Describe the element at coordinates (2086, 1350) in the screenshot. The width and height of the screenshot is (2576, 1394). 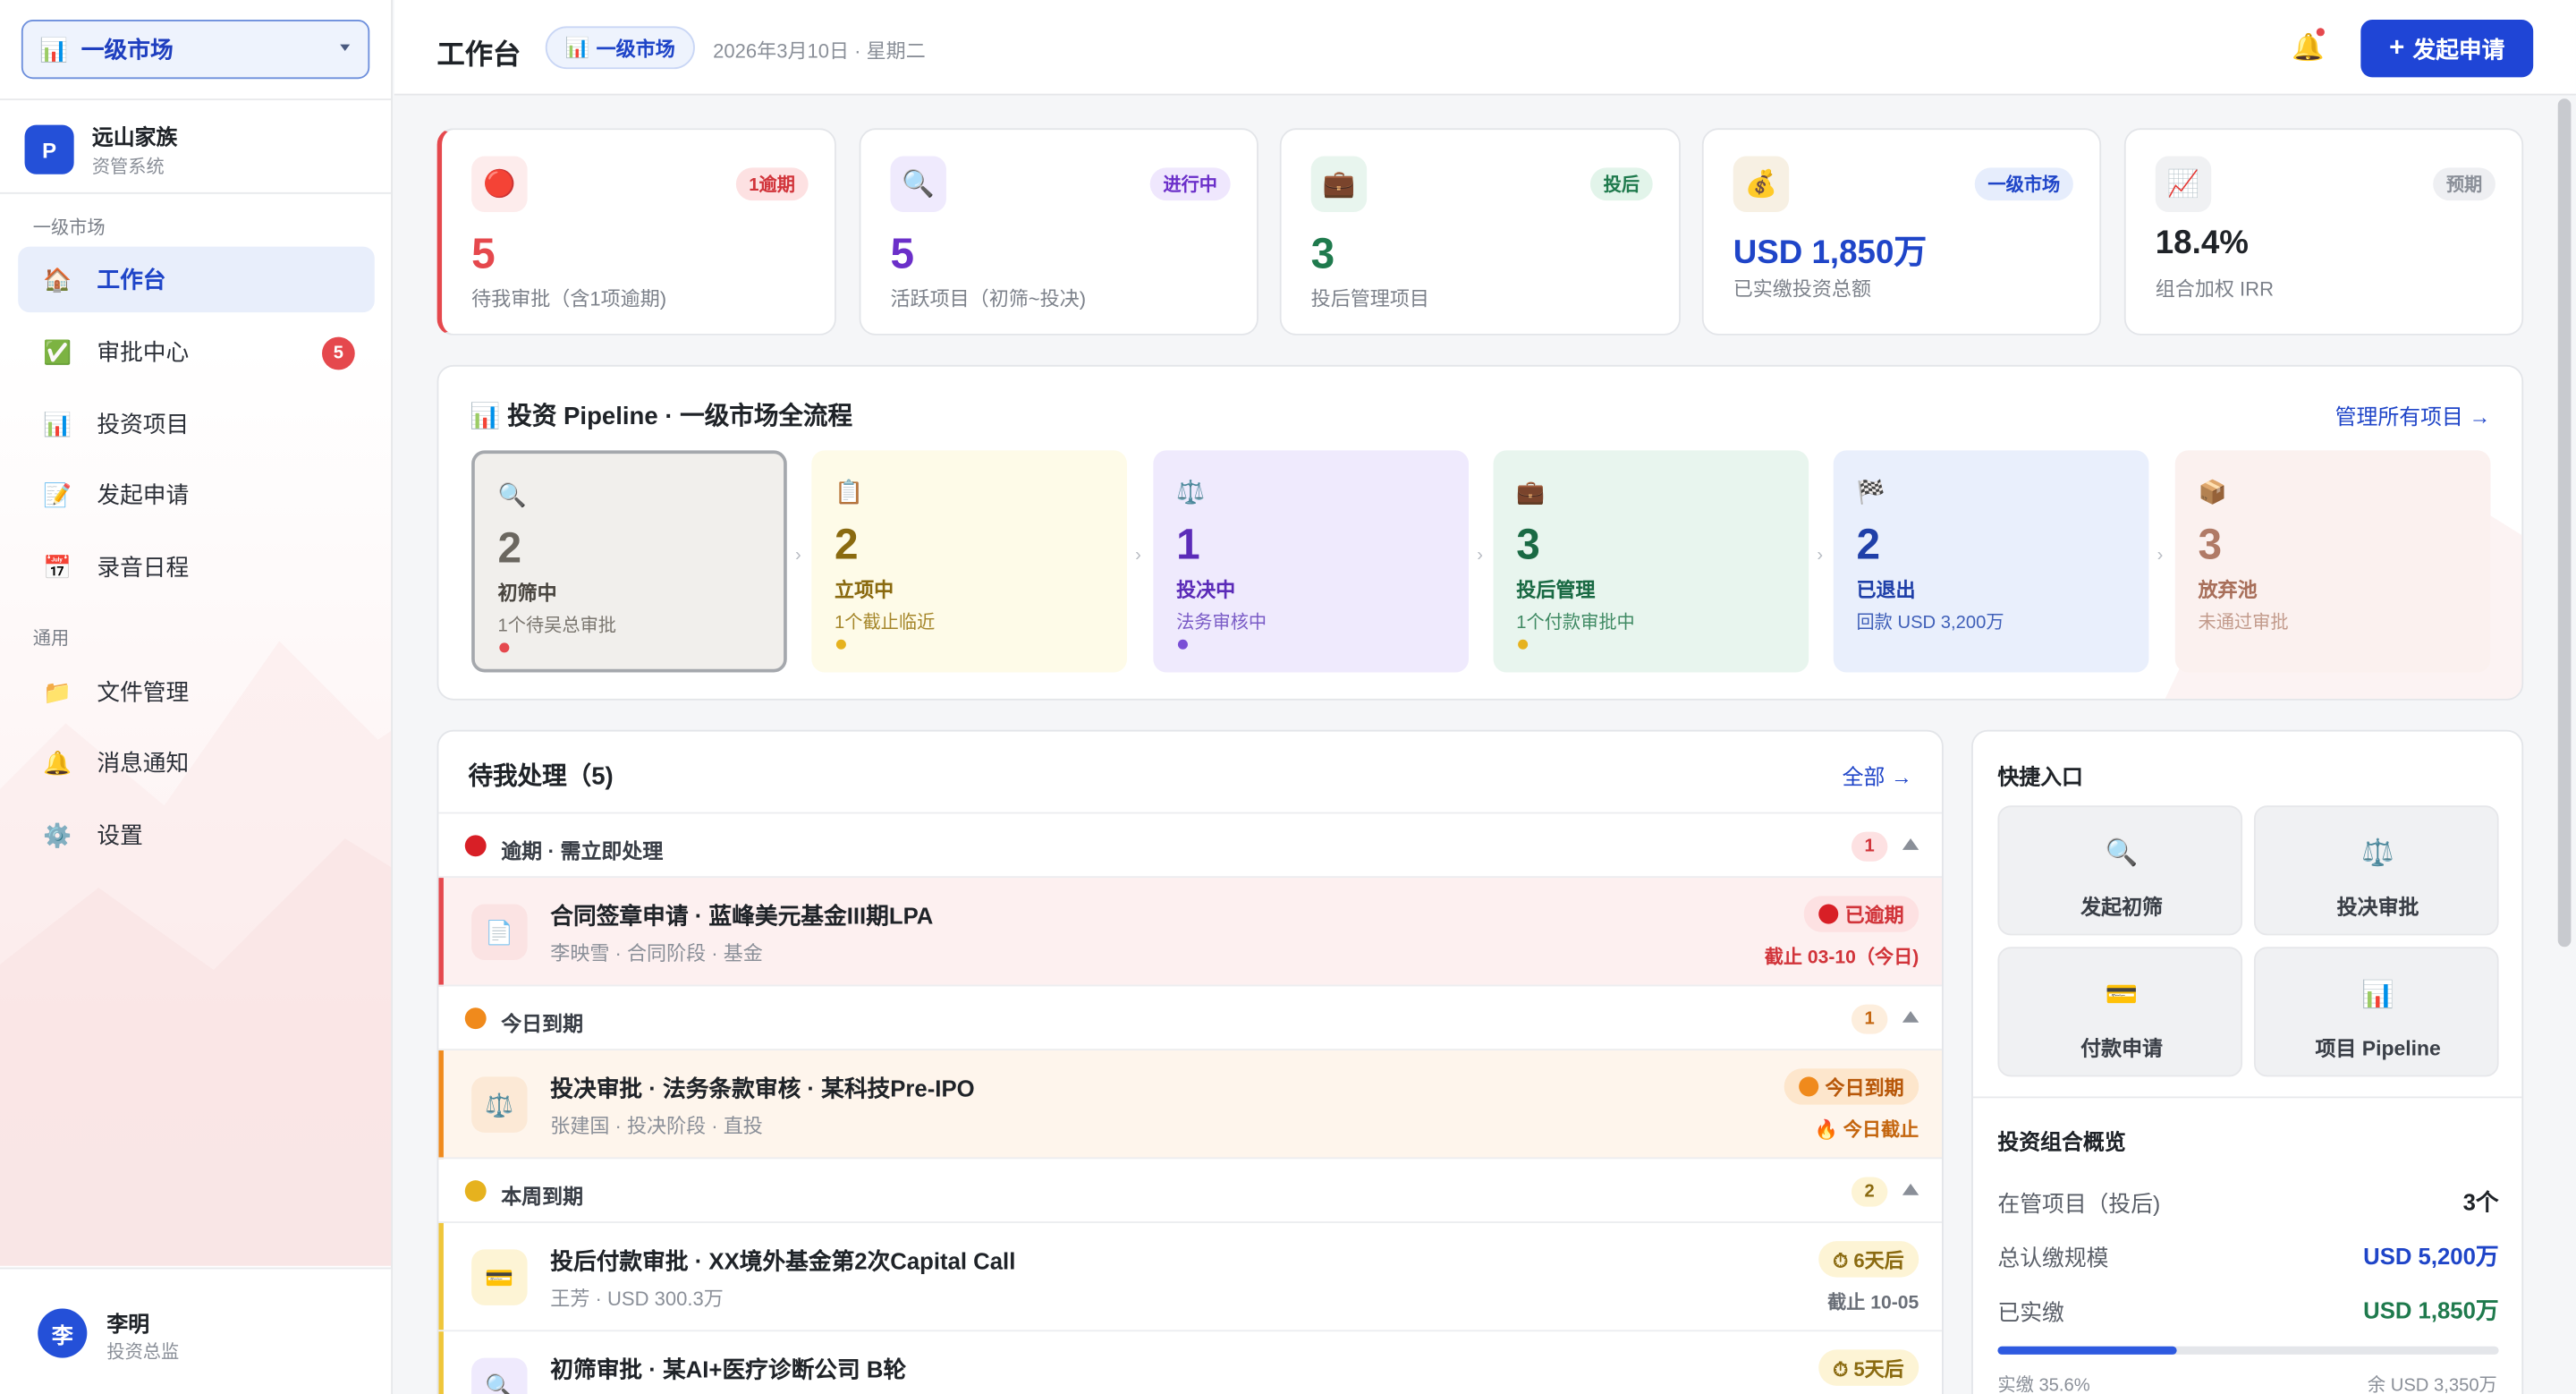
I see `paid-in-progress-fill` at that location.